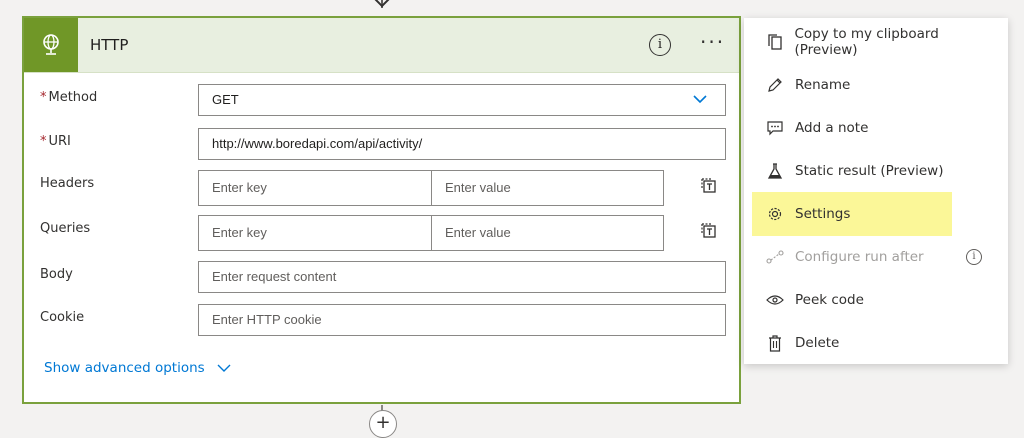  What do you see at coordinates (381, 45) in the screenshot?
I see `card-header: HTTP i ···` at bounding box center [381, 45].